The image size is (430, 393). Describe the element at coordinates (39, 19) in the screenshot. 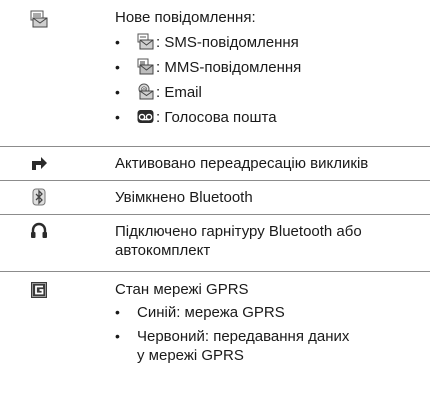

I see `new-message-icon` at that location.